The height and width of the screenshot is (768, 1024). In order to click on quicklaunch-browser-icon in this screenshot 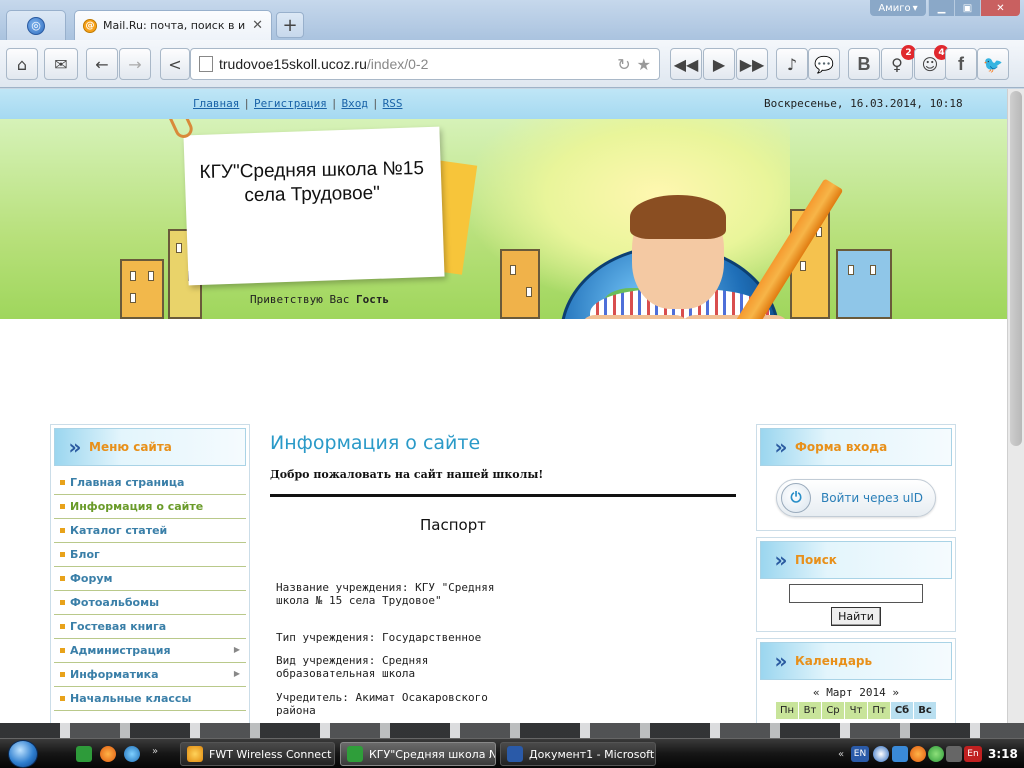, I will do `click(108, 754)`.